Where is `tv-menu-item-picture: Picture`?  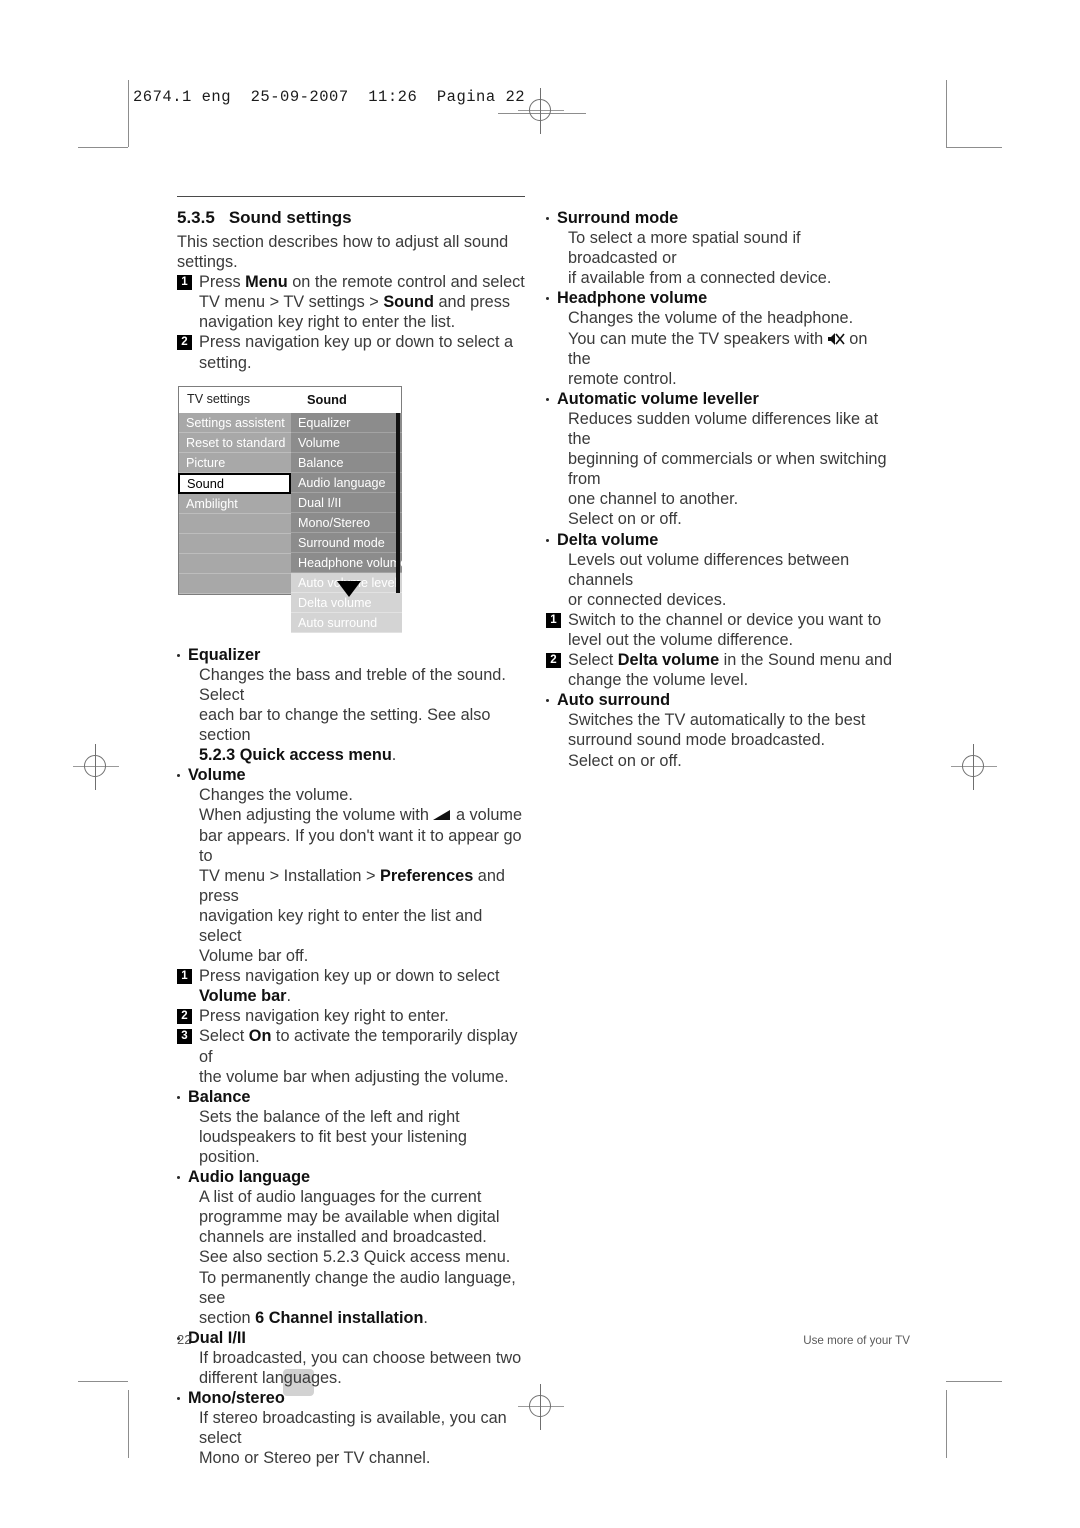 tv-menu-item-picture: Picture is located at coordinates (235, 463).